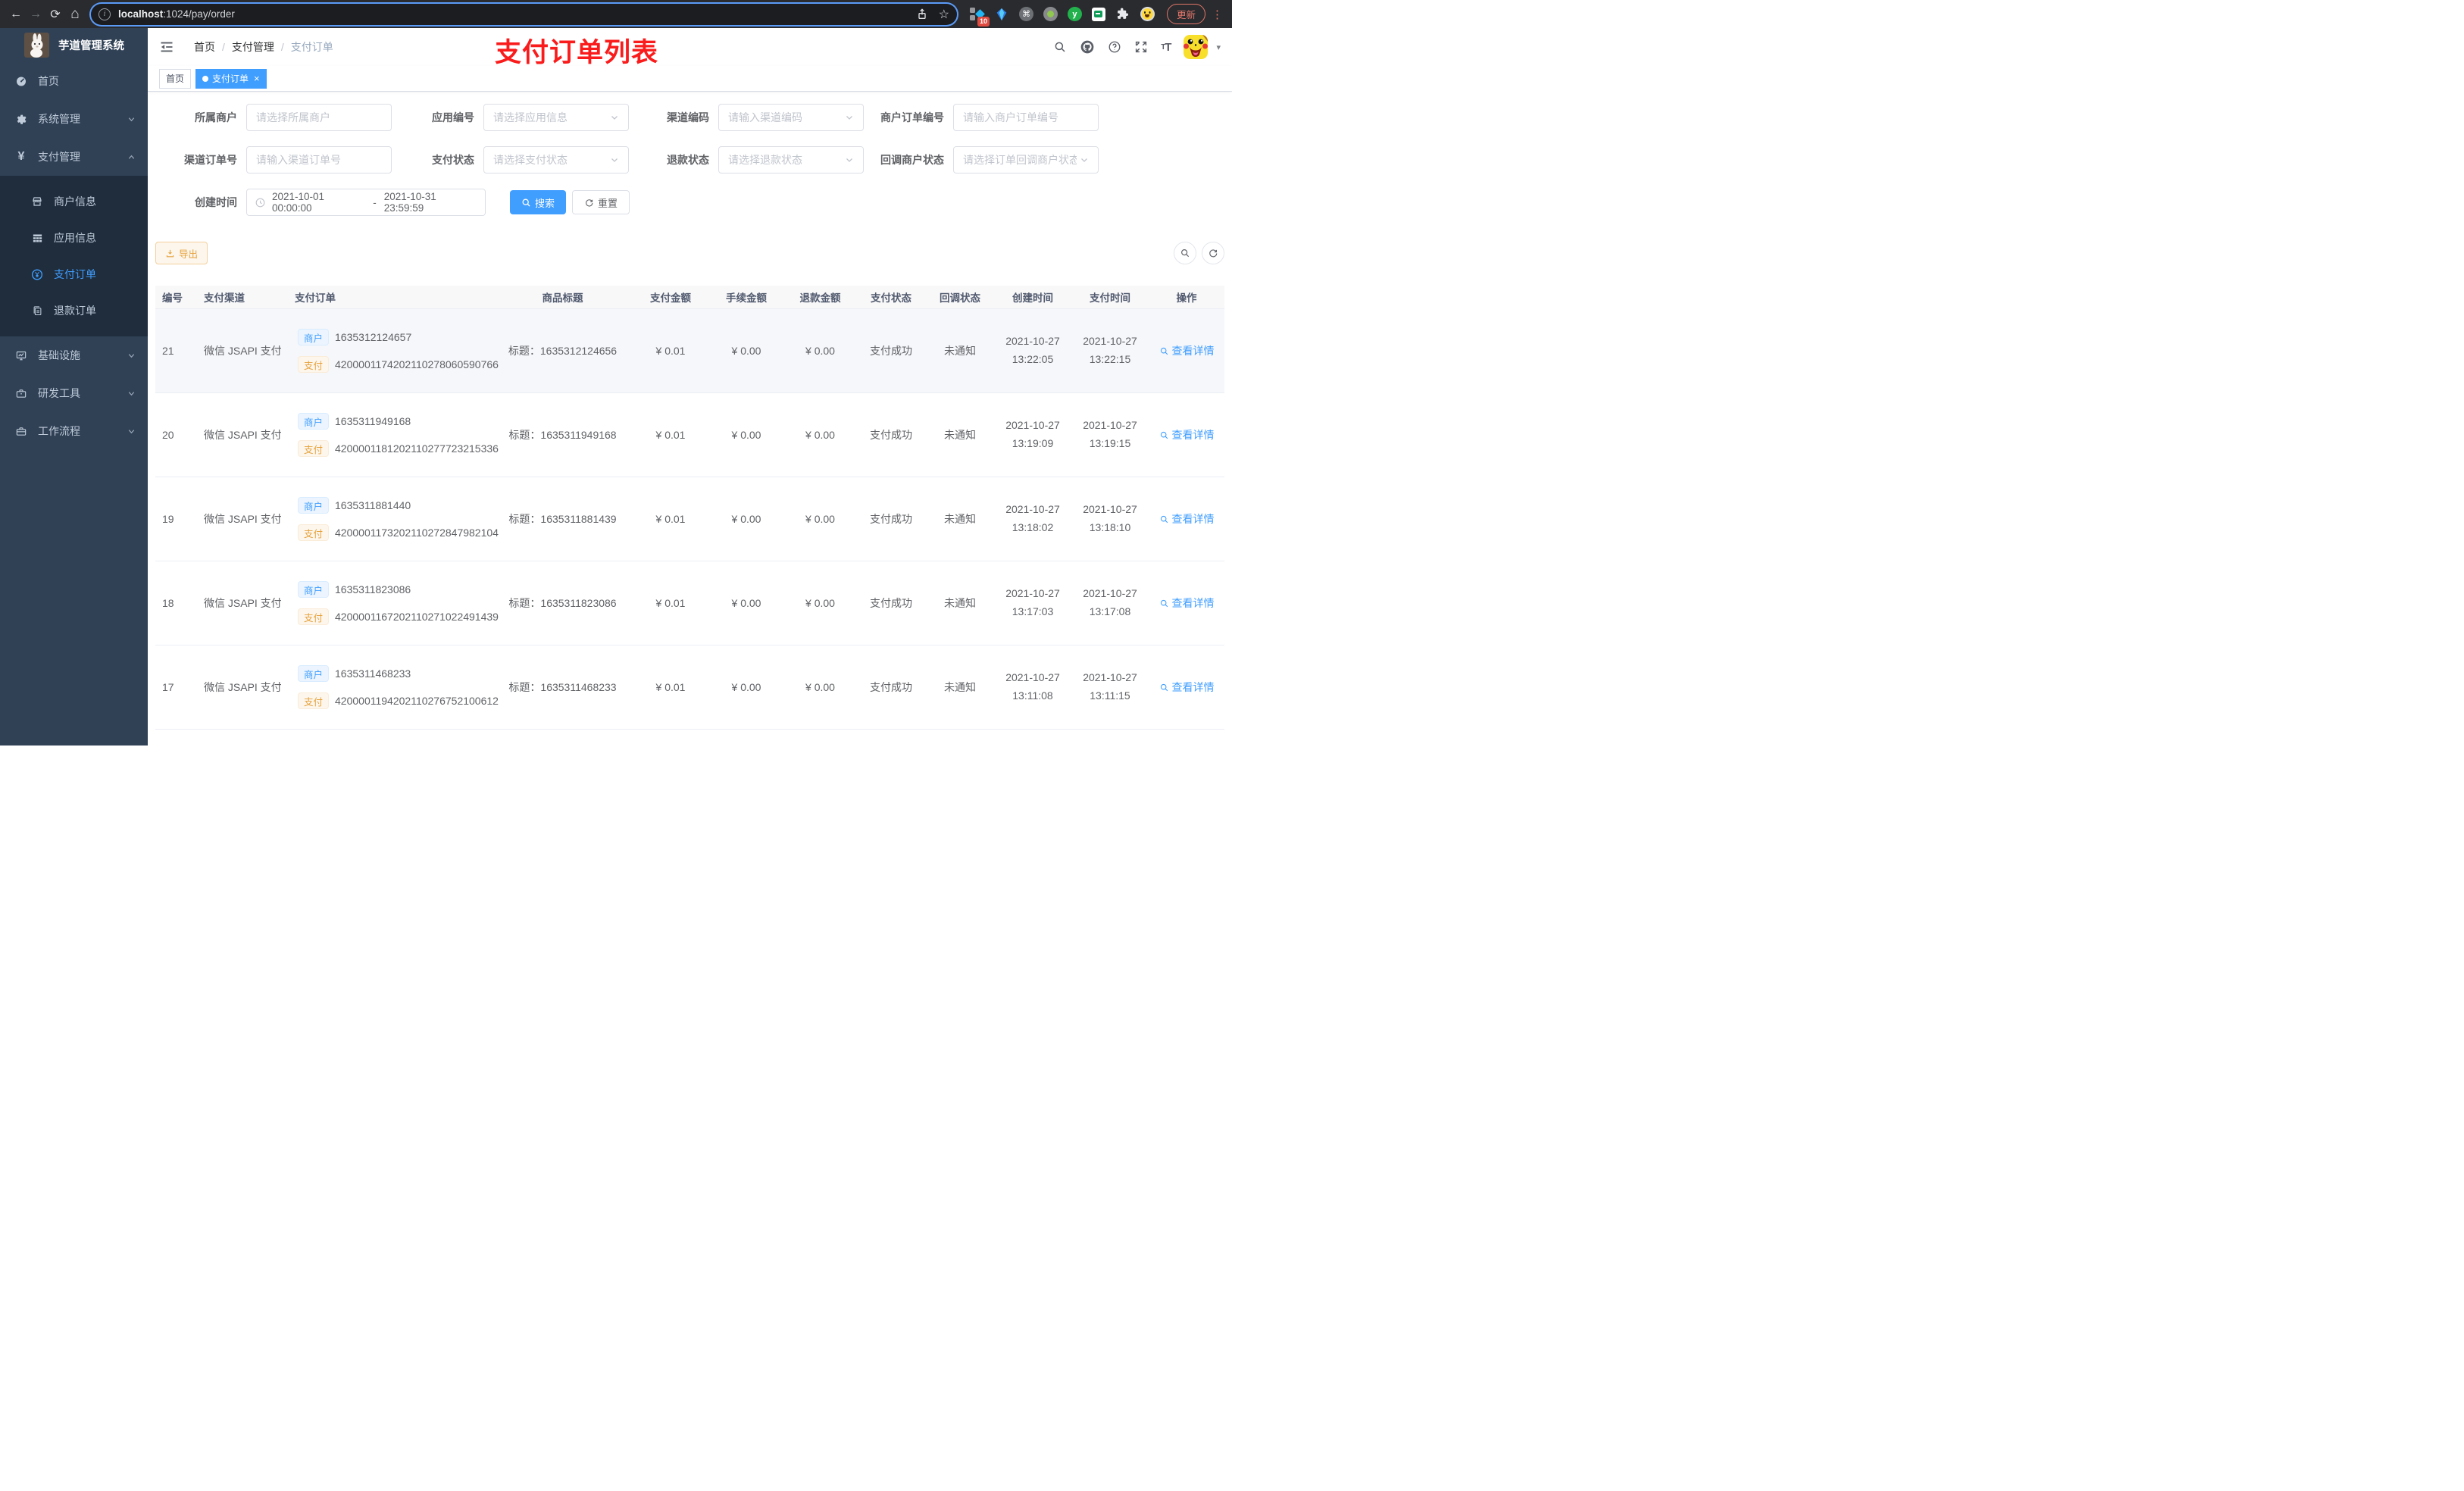  Describe the element at coordinates (1020, 160) in the screenshot. I see `notify-status-select` at that location.